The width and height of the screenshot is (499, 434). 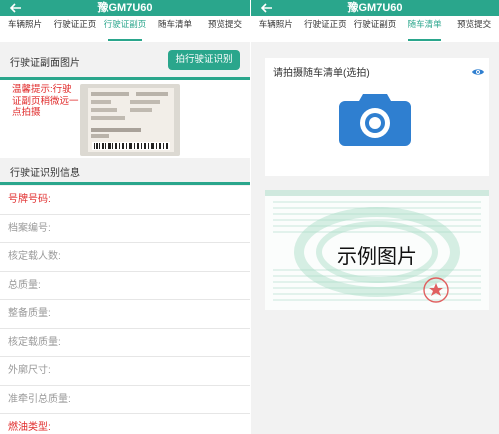 What do you see at coordinates (478, 69) in the screenshot?
I see `eye-icon` at bounding box center [478, 69].